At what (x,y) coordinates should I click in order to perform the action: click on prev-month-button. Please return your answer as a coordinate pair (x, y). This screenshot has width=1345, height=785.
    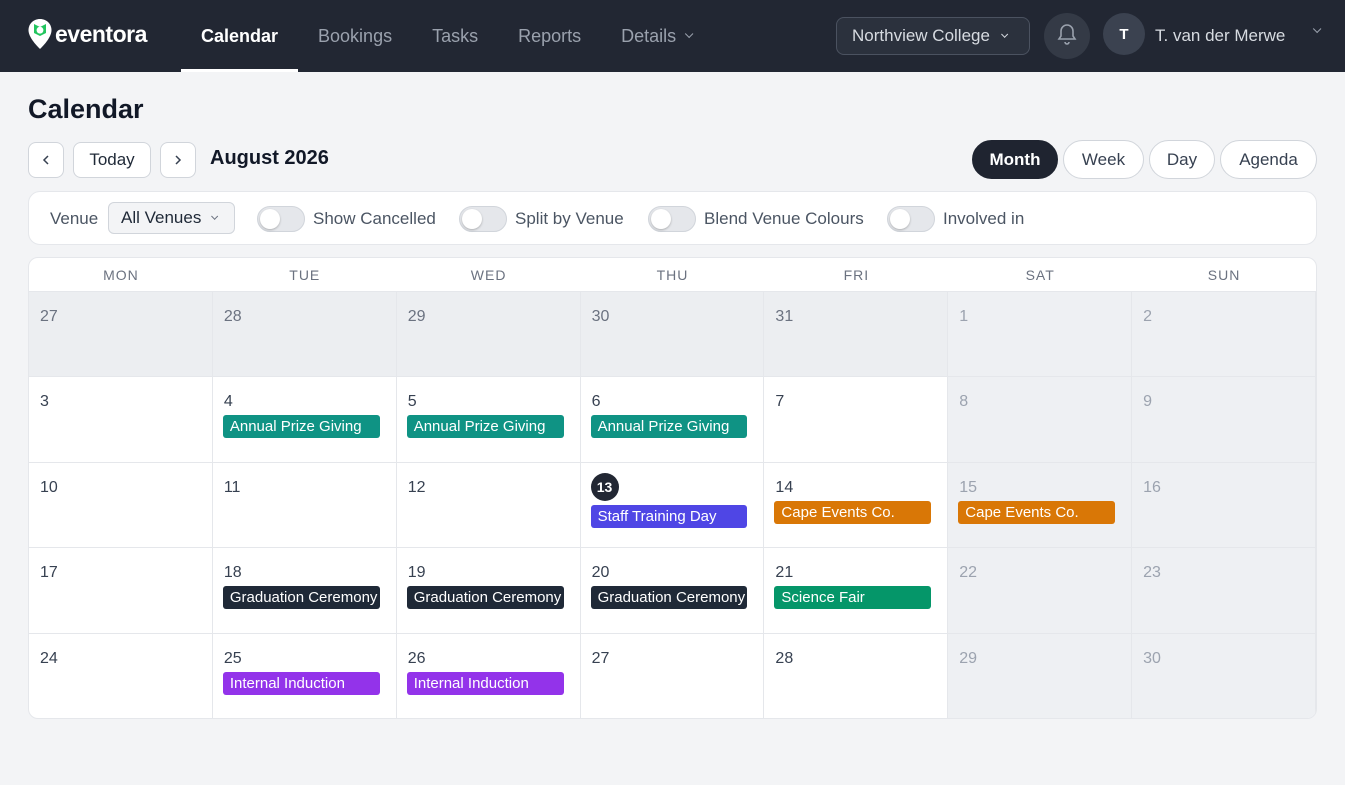
    Looking at the image, I should click on (46, 160).